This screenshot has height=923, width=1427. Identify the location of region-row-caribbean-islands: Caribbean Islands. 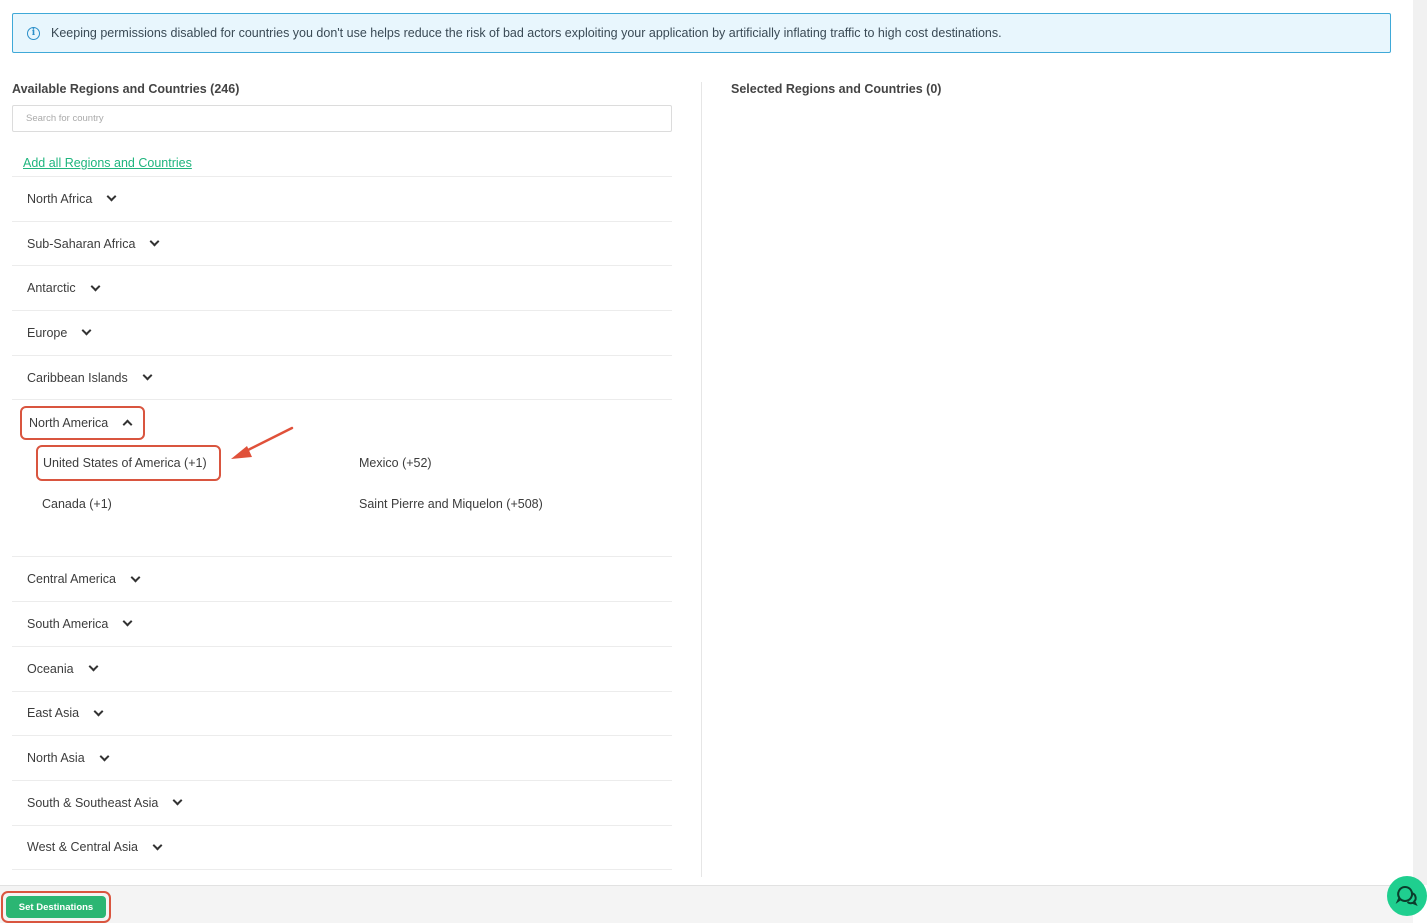
(342, 378).